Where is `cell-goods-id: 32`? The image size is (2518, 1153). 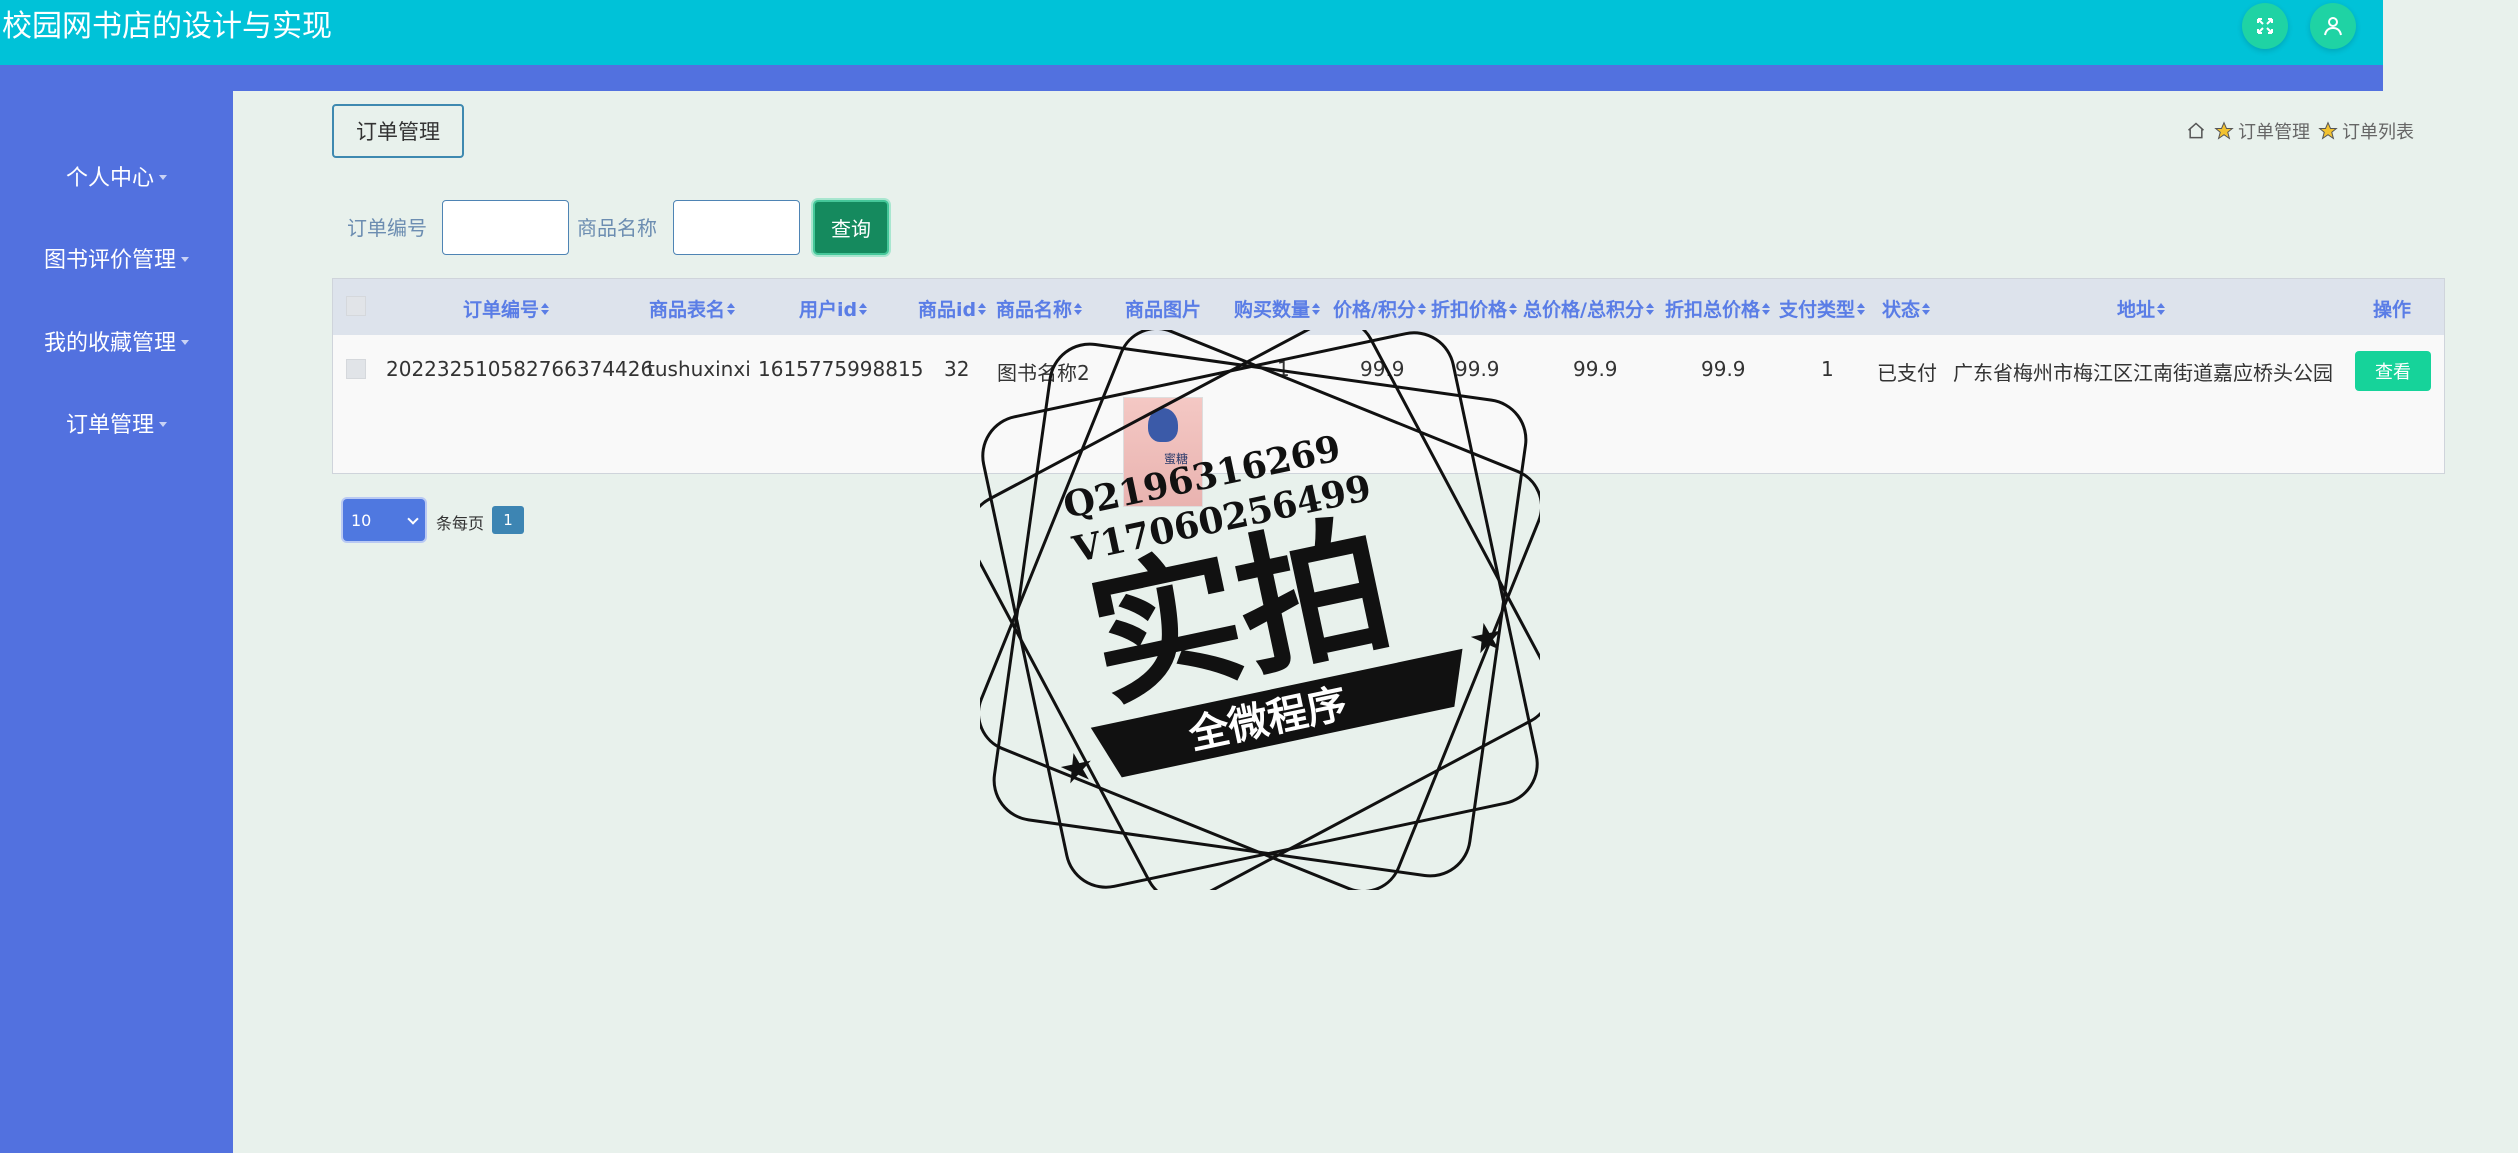 cell-goods-id: 32 is located at coordinates (957, 369).